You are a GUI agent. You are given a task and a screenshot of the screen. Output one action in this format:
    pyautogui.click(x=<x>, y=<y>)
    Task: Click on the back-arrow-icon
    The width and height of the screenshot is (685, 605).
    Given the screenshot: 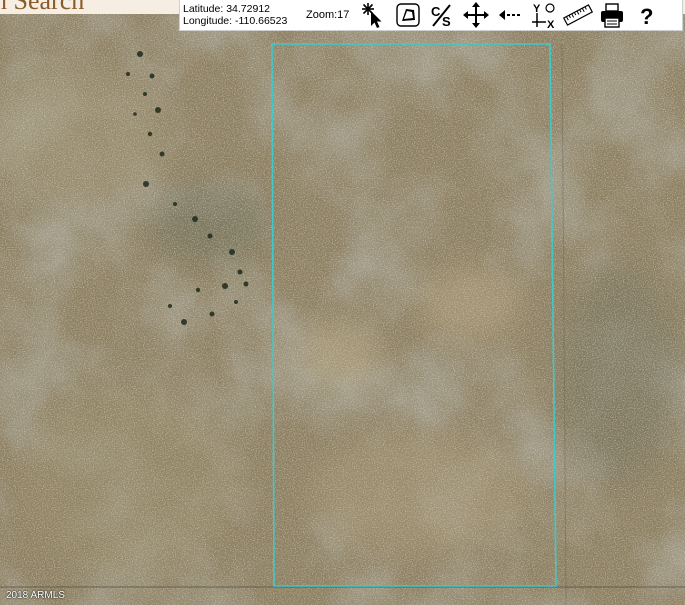 What is the action you would take?
    pyautogui.click(x=509, y=15)
    